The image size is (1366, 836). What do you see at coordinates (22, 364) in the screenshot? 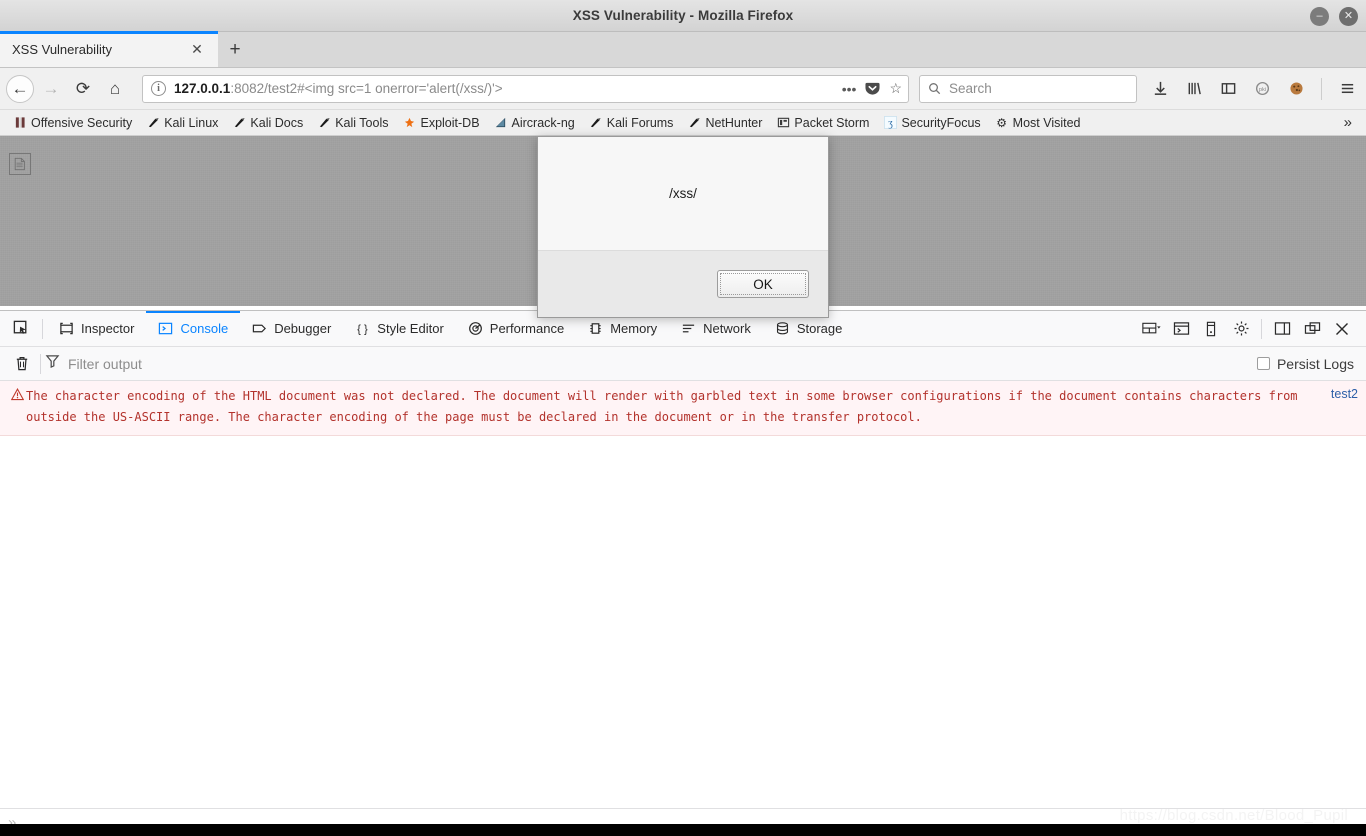
I see `clear-console-icon` at bounding box center [22, 364].